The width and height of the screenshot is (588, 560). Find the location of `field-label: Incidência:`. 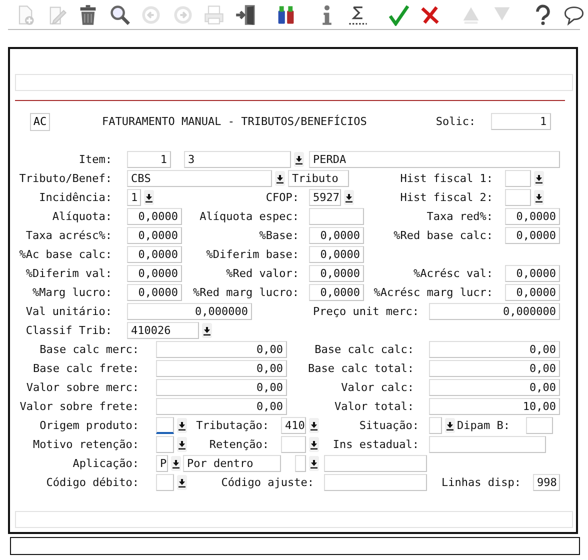

field-label: Incidência: is located at coordinates (75, 197).